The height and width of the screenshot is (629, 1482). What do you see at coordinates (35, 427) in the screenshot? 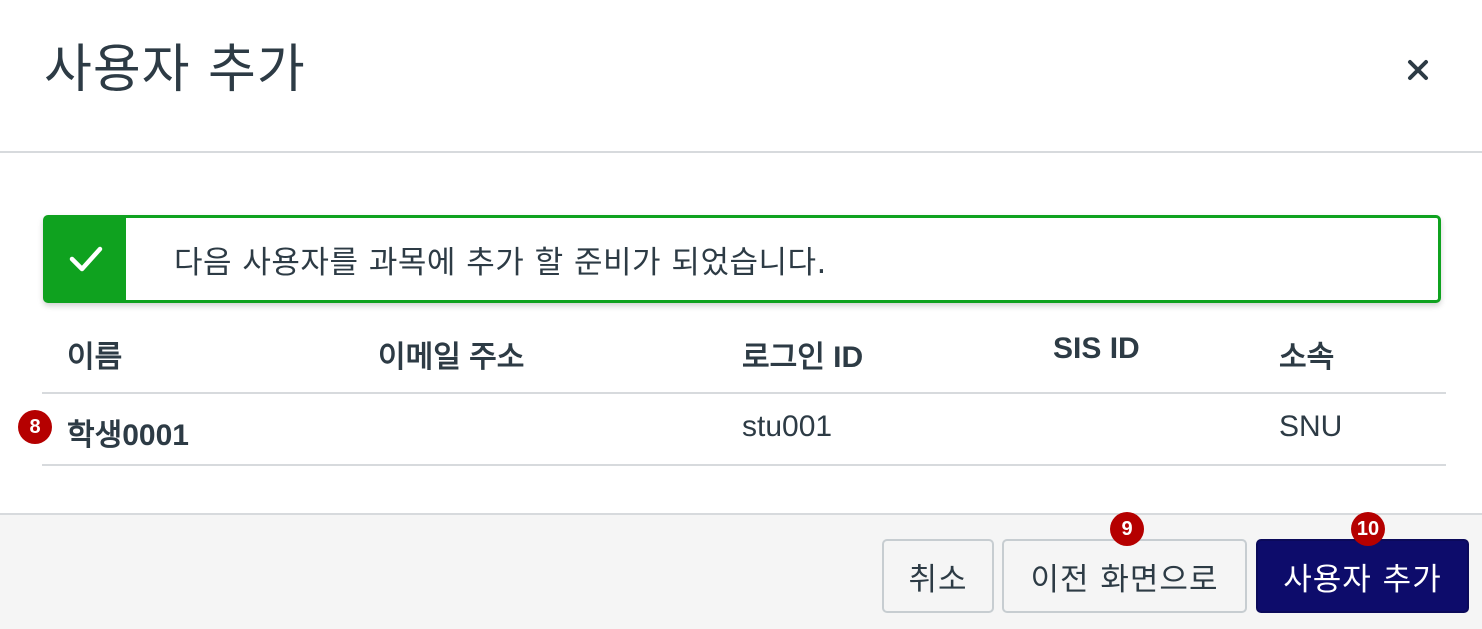
I see `step-badge-8: 8` at bounding box center [35, 427].